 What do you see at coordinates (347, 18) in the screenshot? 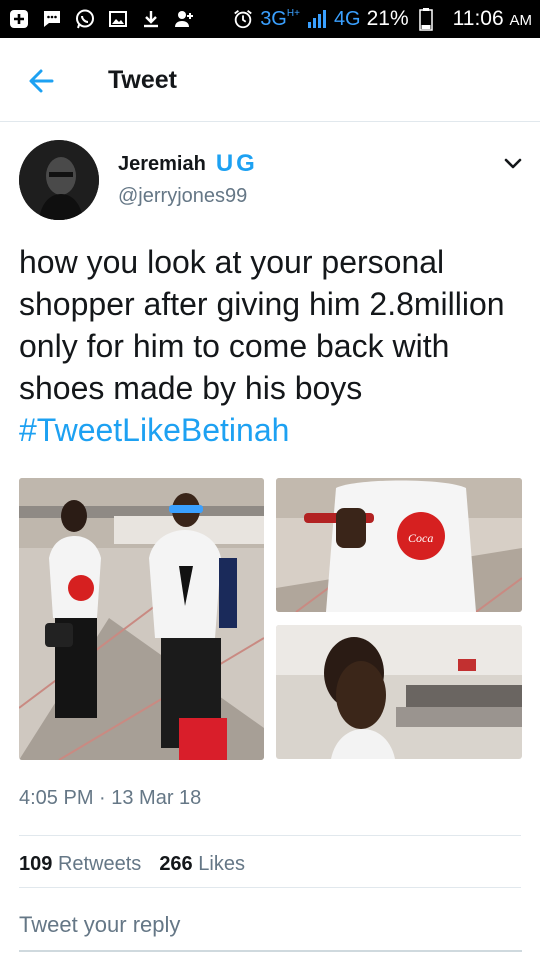
I see `network-type-2: 4G` at bounding box center [347, 18].